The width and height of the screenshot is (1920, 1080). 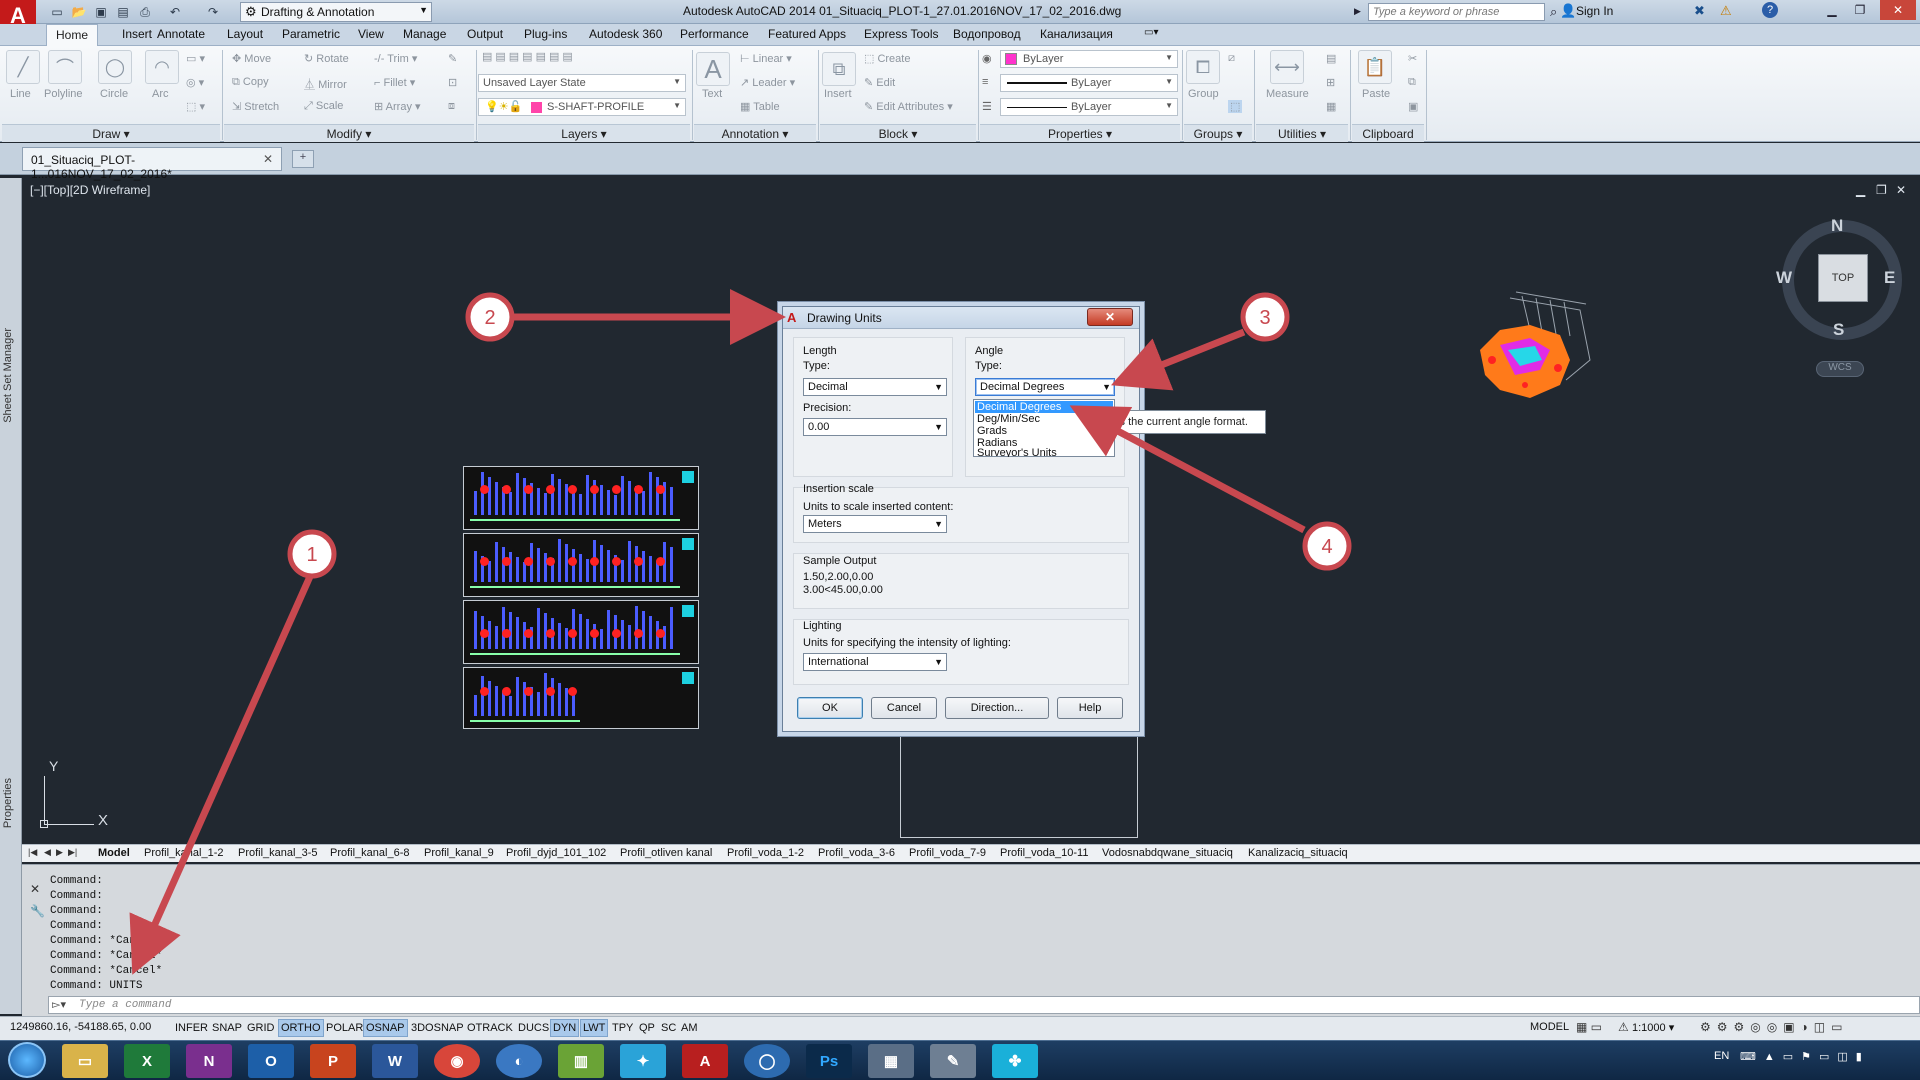 I want to click on status-otrack: OTRACK, so click(x=490, y=1028).